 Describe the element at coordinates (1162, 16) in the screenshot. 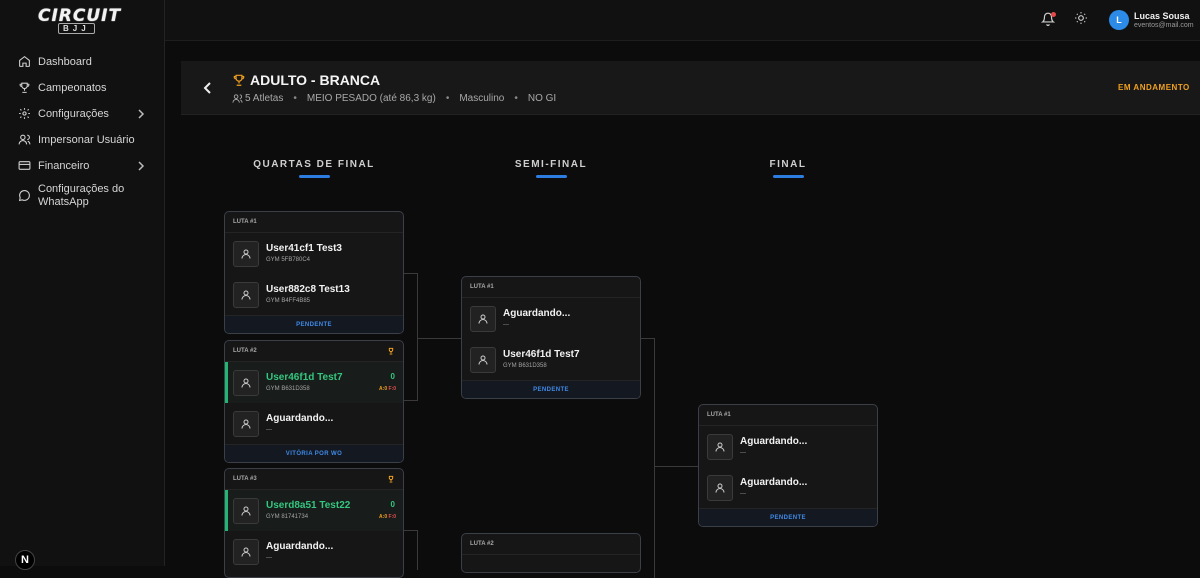

I see `user-name: Lucas Sousa` at that location.